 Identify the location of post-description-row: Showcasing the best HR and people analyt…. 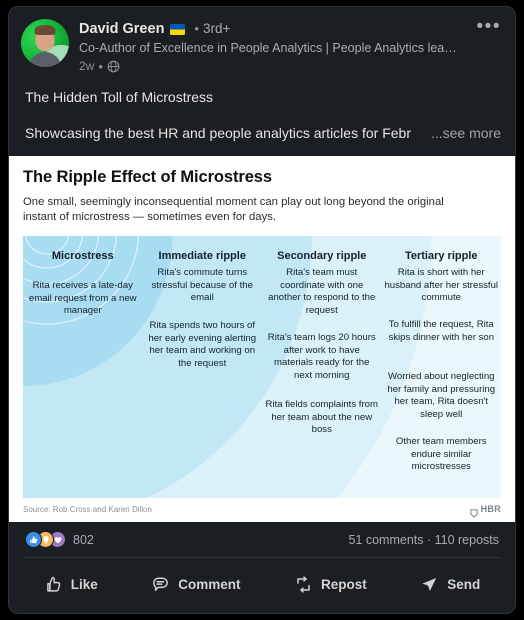
(263, 133).